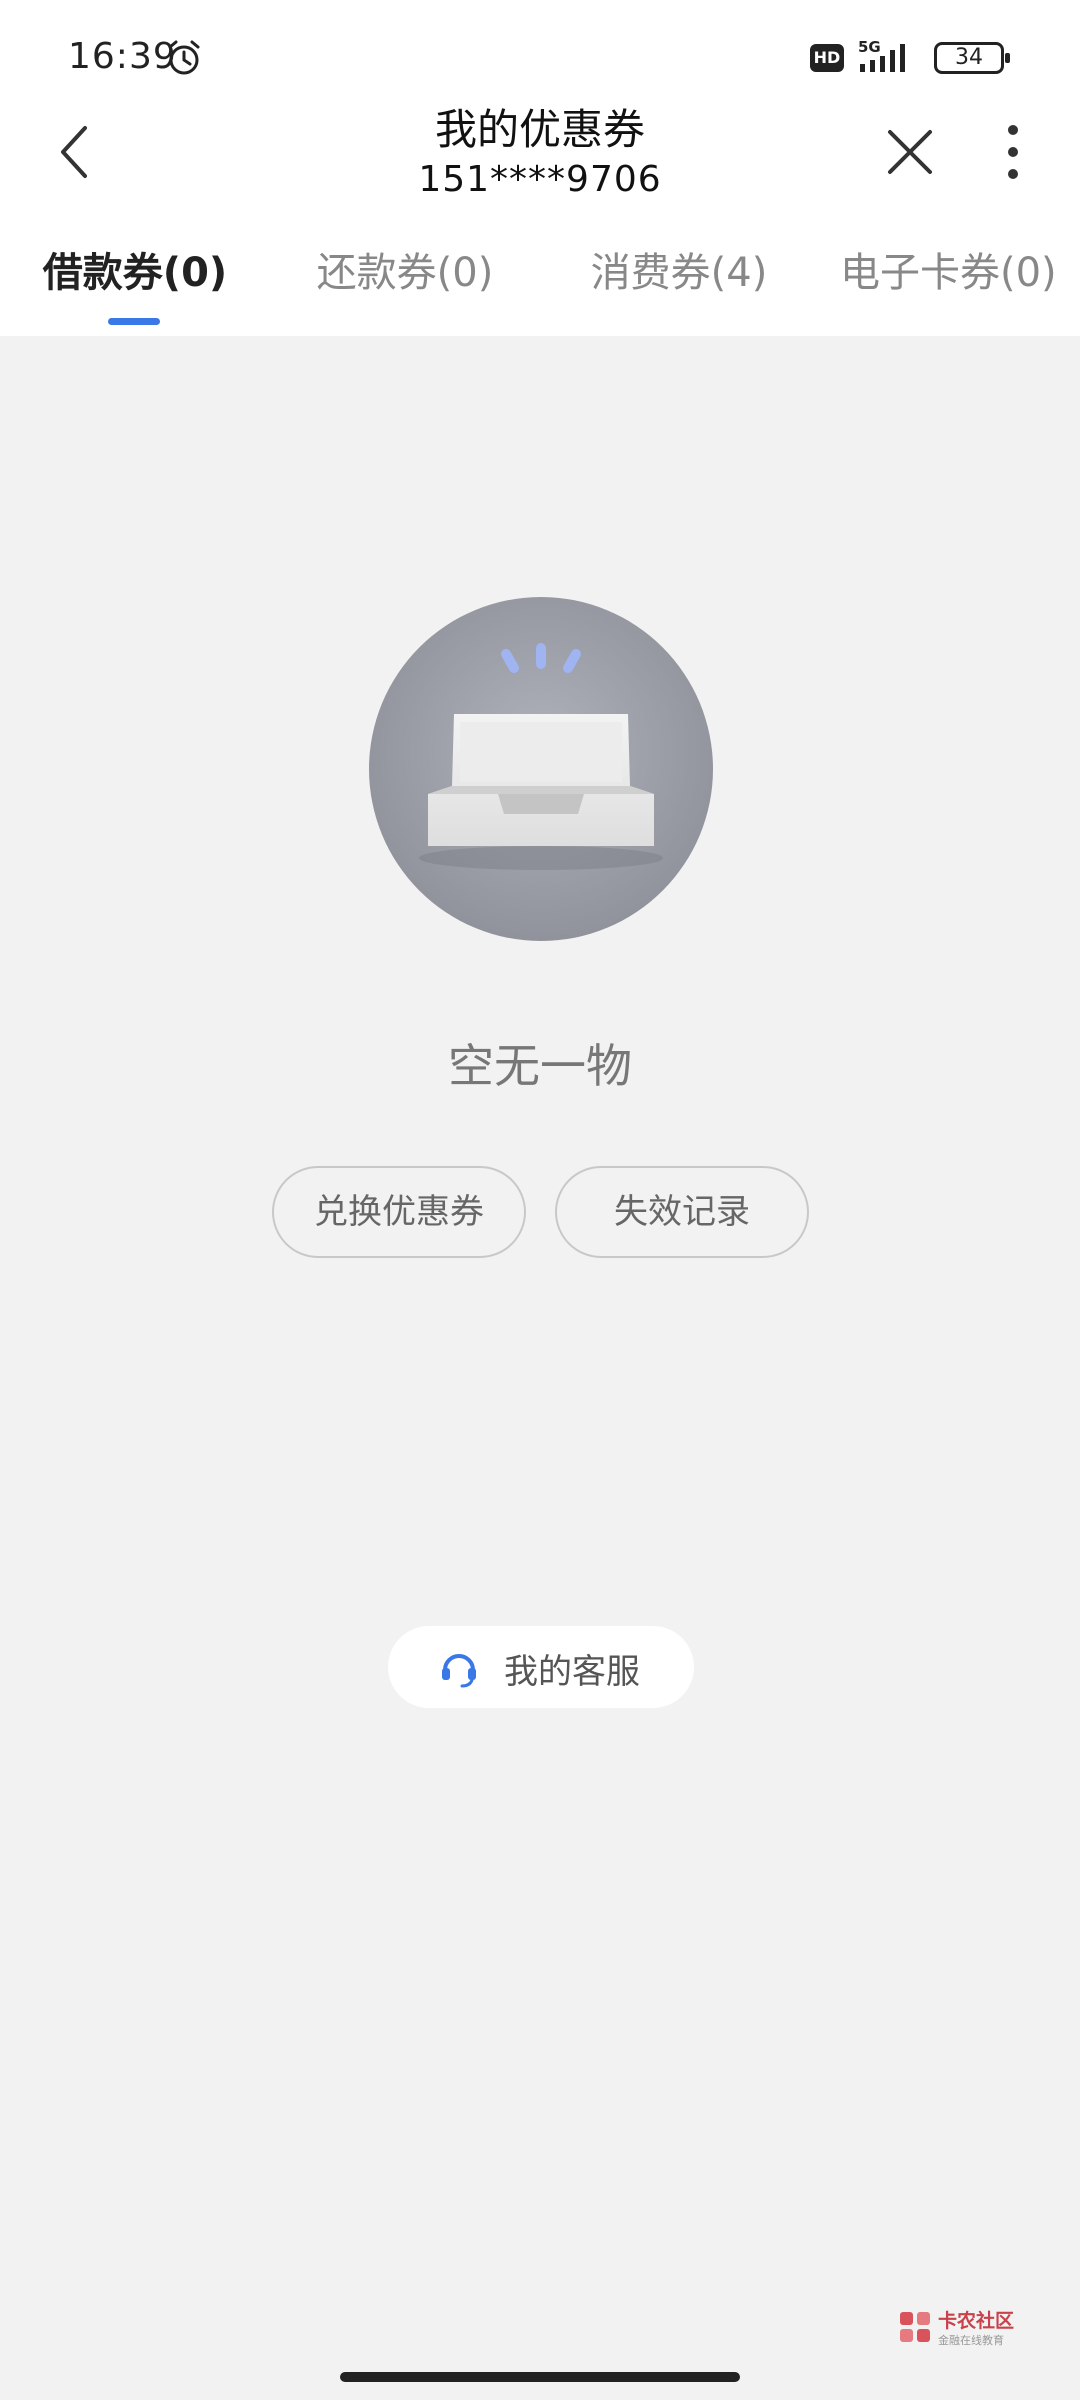 The image size is (1080, 2400). Describe the element at coordinates (972, 58) in the screenshot. I see `battery-icon: 34` at that location.